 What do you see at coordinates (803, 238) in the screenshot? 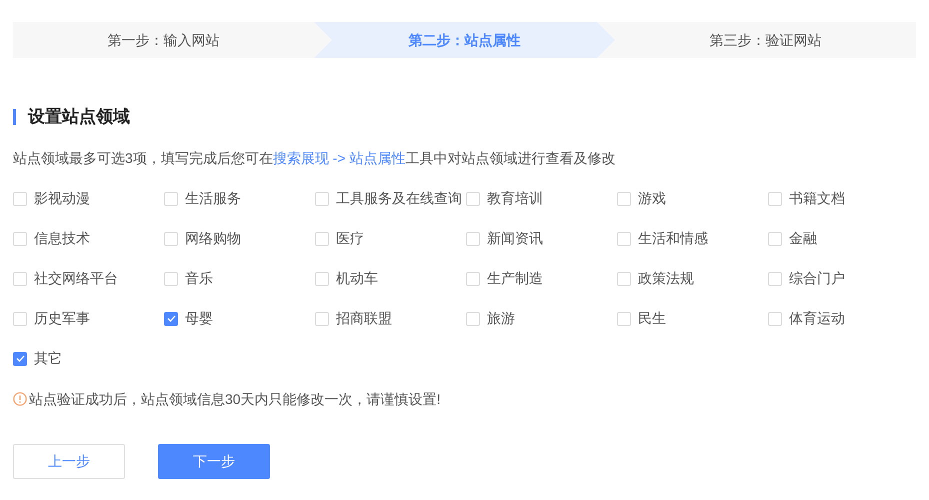
I see `option-label: 金融` at bounding box center [803, 238].